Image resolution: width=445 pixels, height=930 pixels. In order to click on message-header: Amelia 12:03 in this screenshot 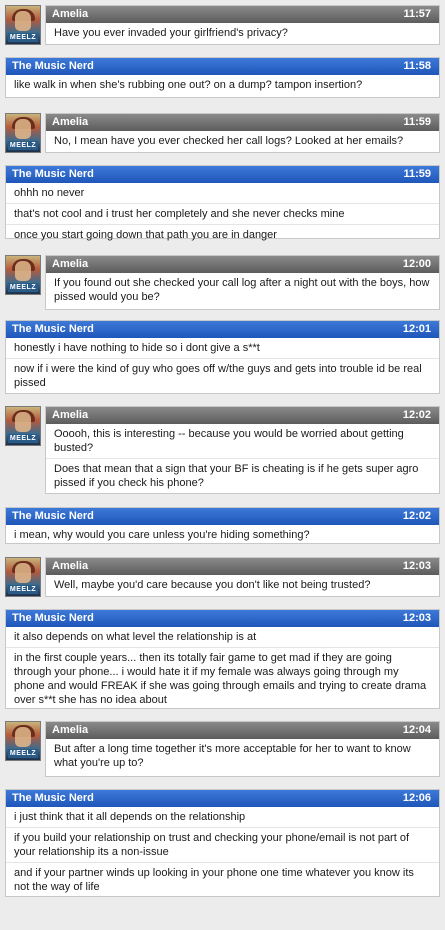, I will do `click(242, 566)`.